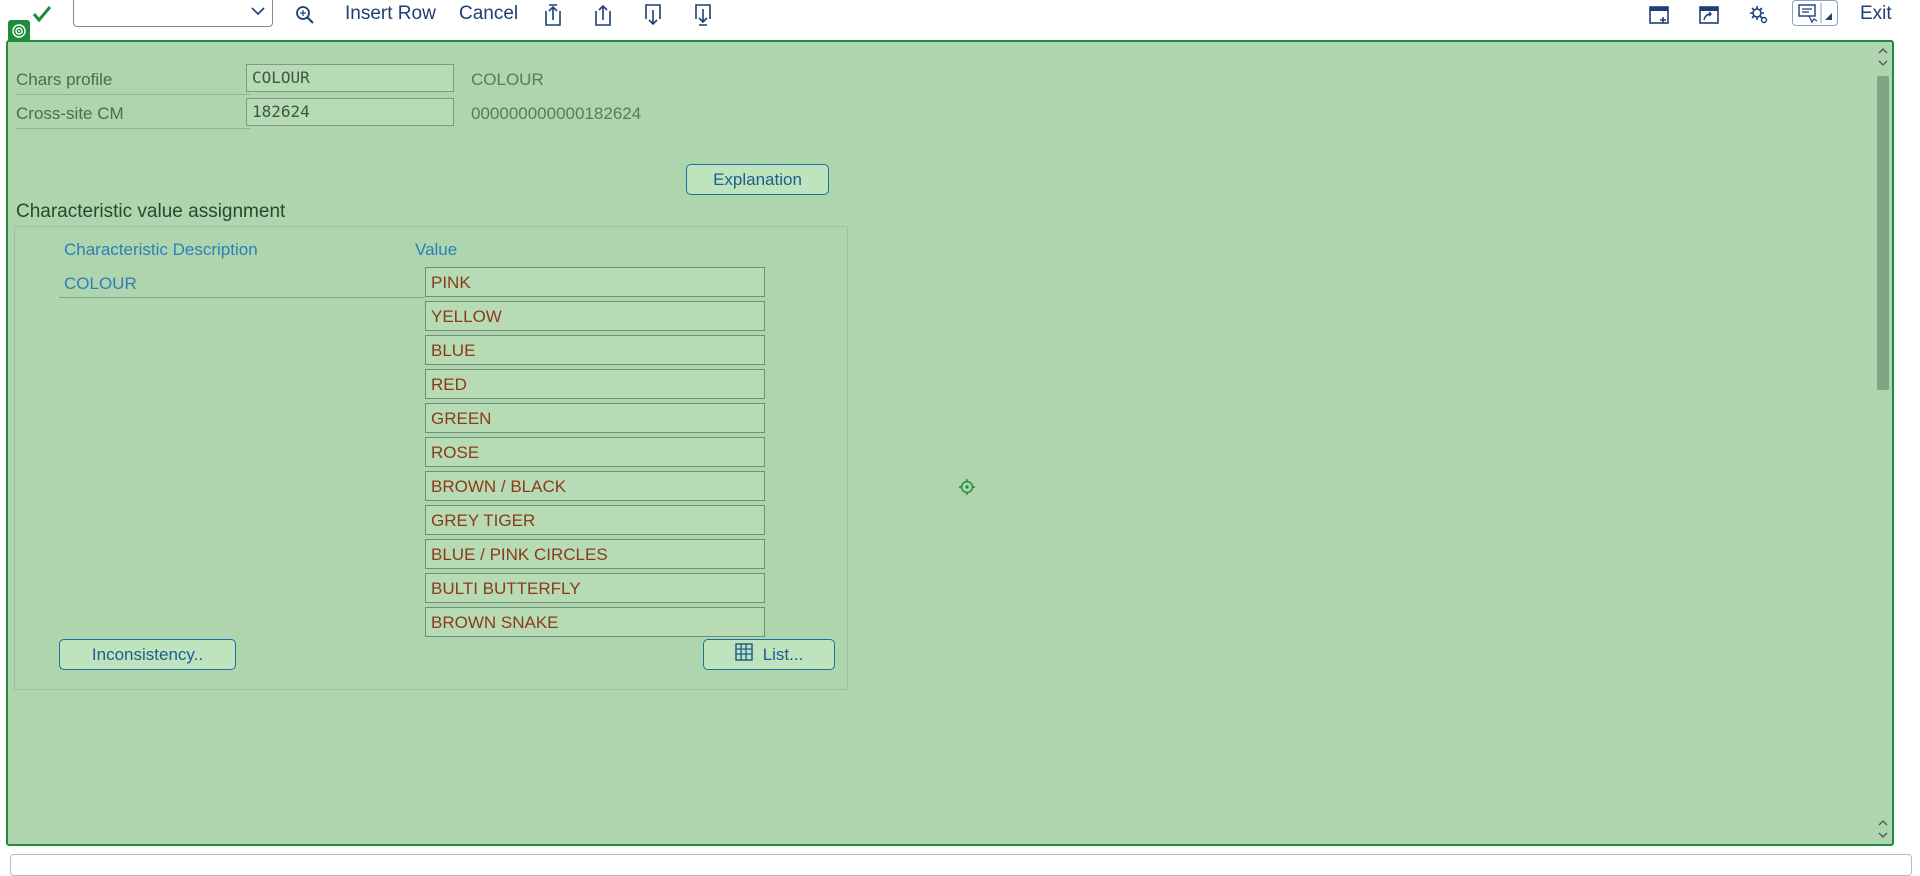 The image size is (1920, 876). What do you see at coordinates (604, 15) in the screenshot?
I see `previous-page-icon` at bounding box center [604, 15].